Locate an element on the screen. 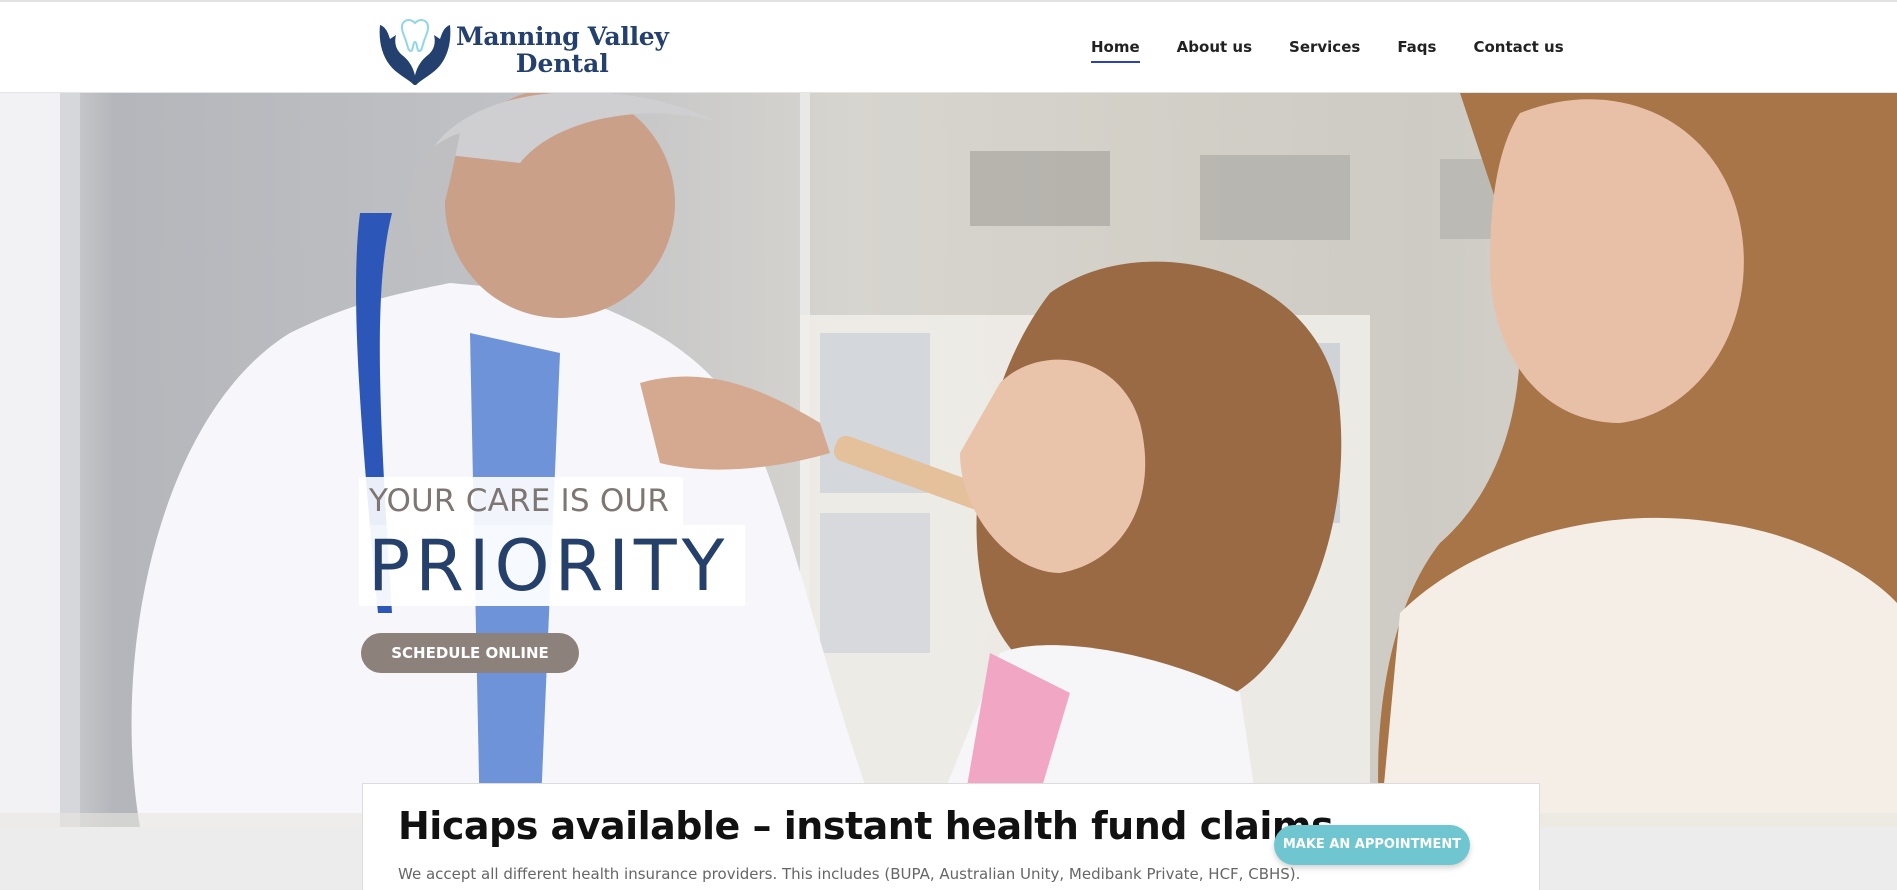 Image resolution: width=1897 pixels, height=890 pixels. nav-services: Services is located at coordinates (1324, 50).